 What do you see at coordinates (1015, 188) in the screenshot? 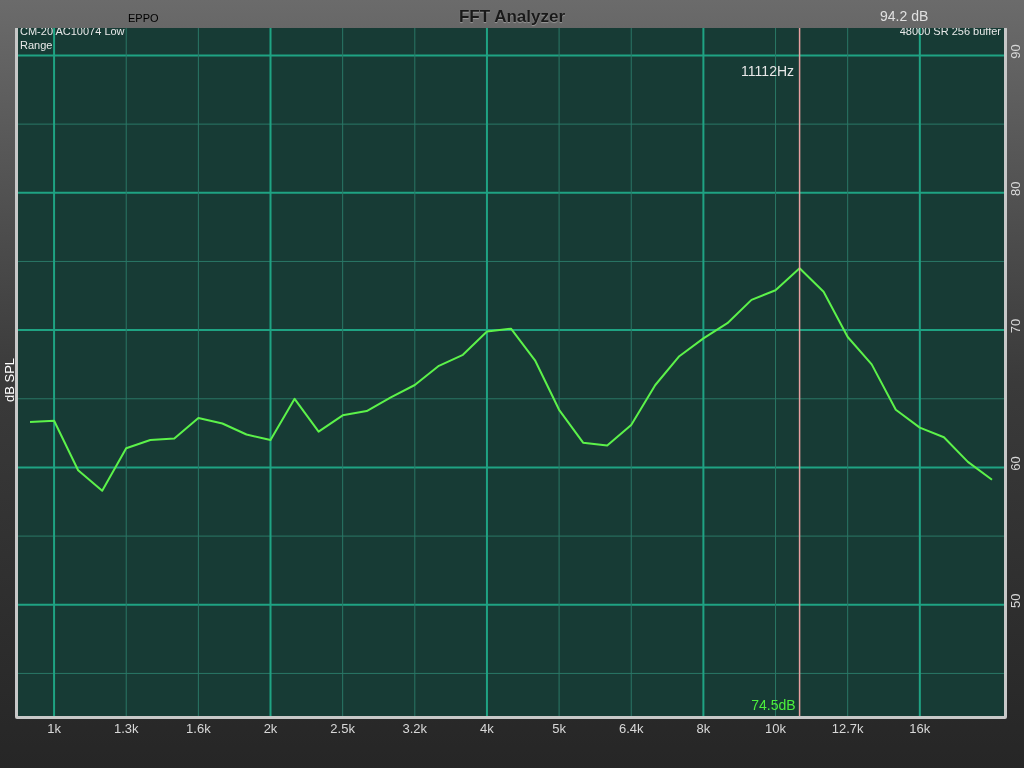
I see `y-tick-label: 80` at bounding box center [1015, 188].